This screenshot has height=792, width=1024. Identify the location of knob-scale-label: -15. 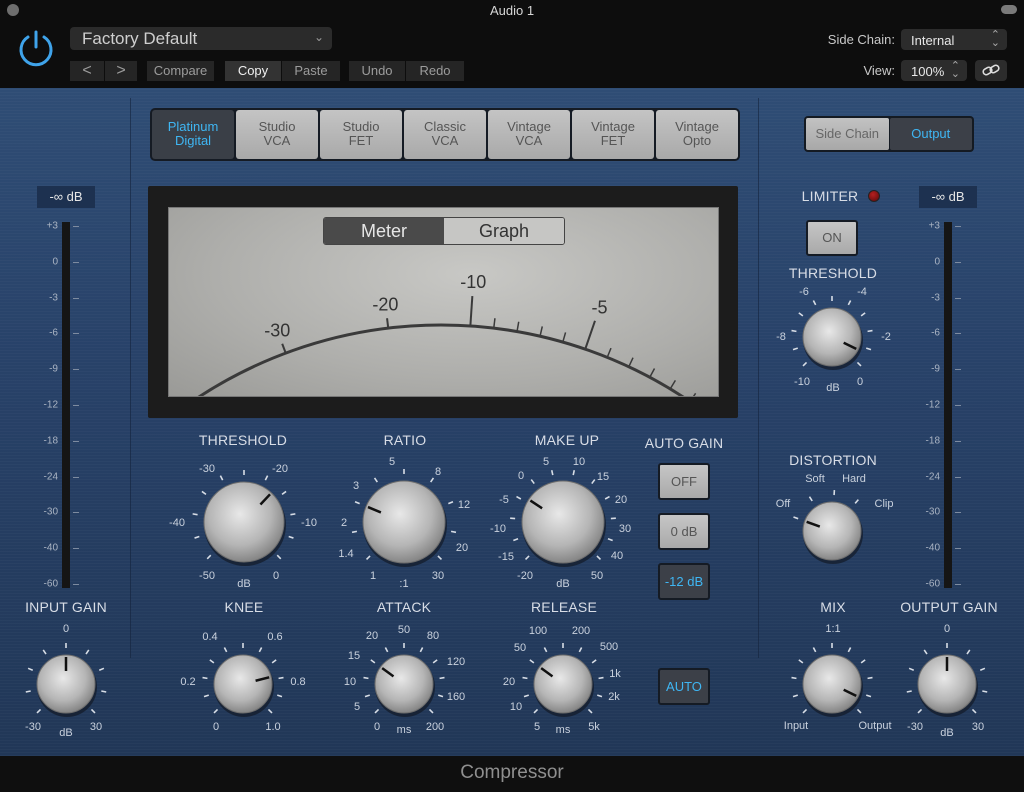
(506, 557).